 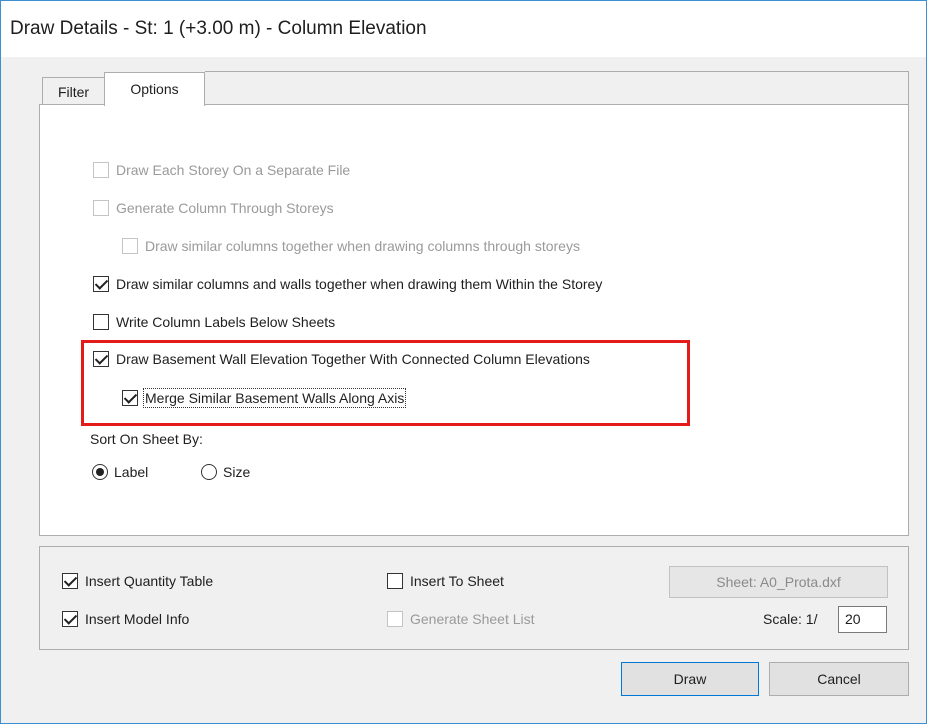 I want to click on sheet-list-label: Generate Sheet List, so click(x=472, y=619).